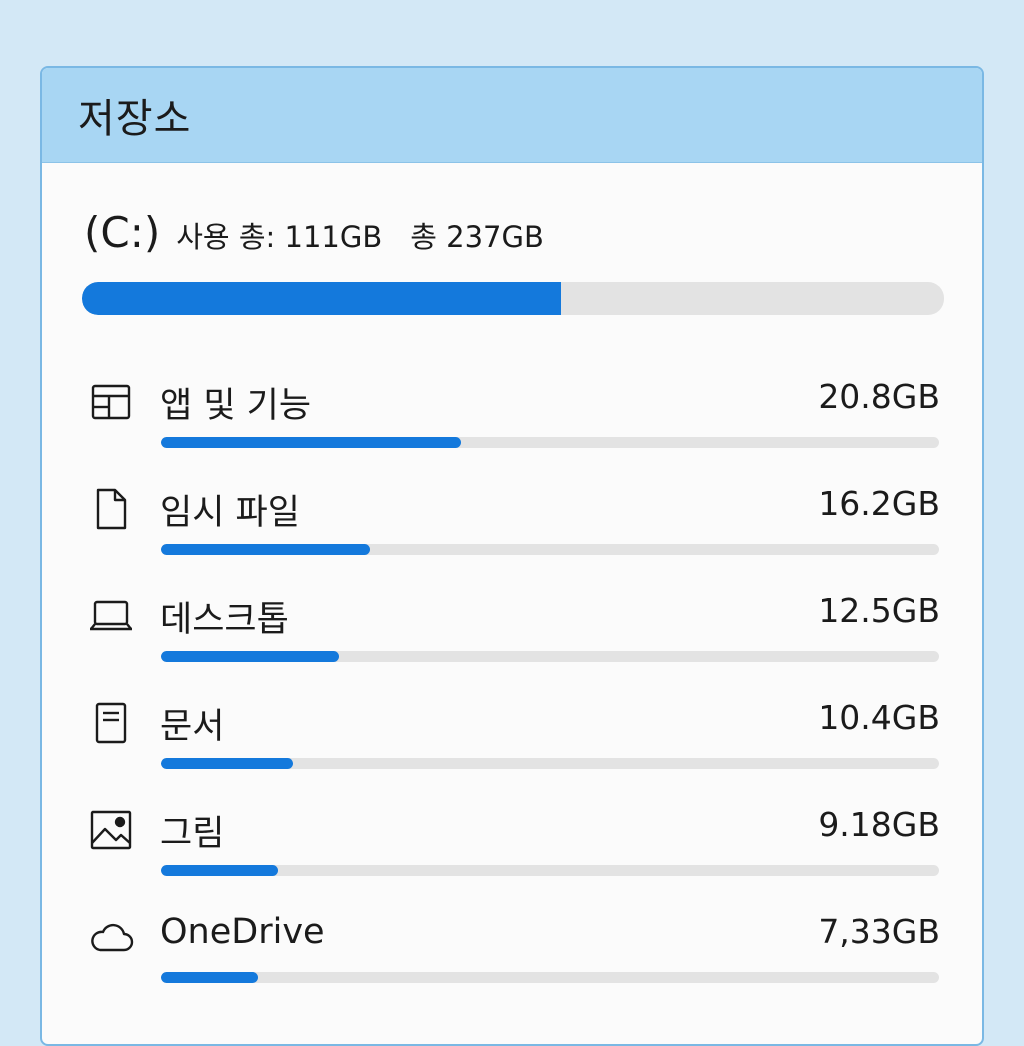 The height and width of the screenshot is (1046, 1024). I want to click on category-label: 그림, so click(192, 834).